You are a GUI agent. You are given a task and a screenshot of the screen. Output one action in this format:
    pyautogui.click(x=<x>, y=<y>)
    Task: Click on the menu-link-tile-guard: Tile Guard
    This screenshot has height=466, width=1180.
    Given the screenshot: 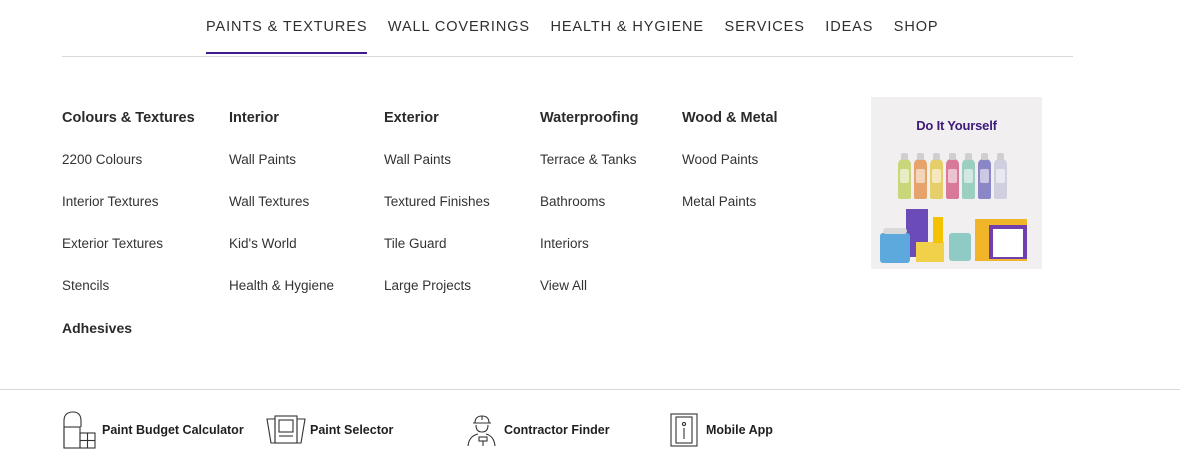 What is the action you would take?
    pyautogui.click(x=437, y=244)
    